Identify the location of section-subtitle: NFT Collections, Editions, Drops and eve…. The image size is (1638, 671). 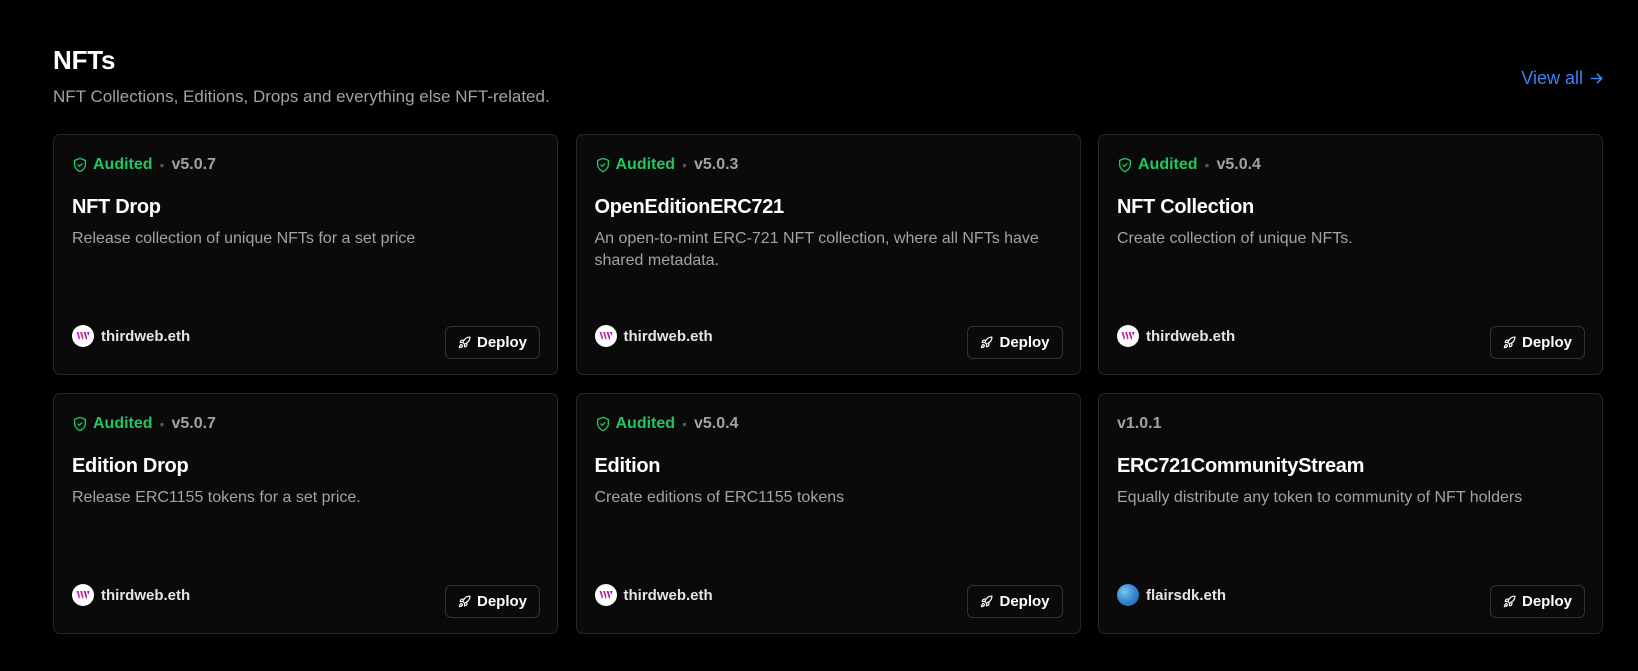
(301, 96).